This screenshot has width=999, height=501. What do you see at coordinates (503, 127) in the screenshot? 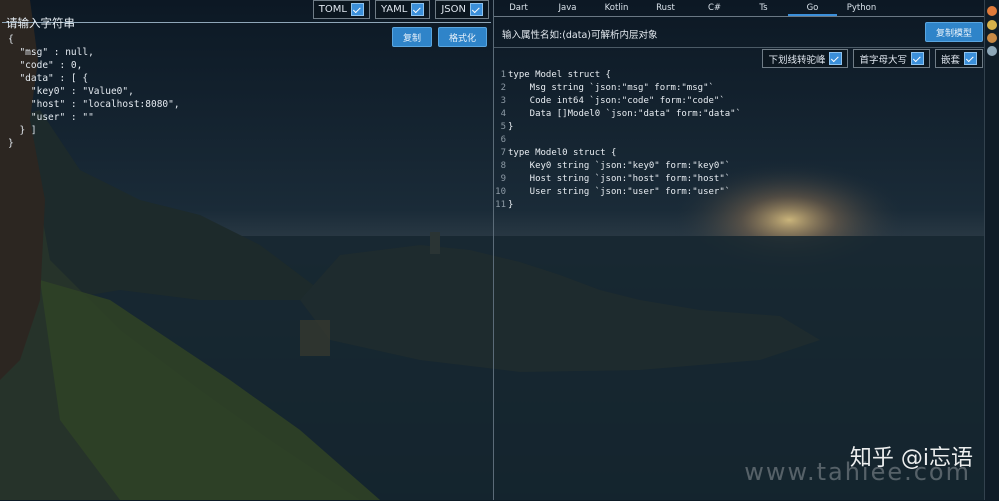
I see `line-number: 5` at bounding box center [503, 127].